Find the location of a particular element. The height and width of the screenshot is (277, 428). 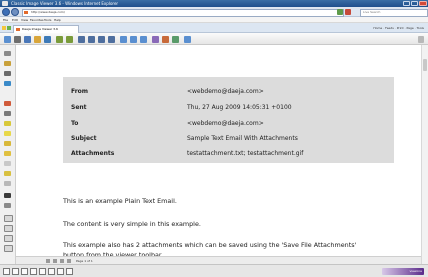

fit-width-icon is located at coordinates (133, 39).